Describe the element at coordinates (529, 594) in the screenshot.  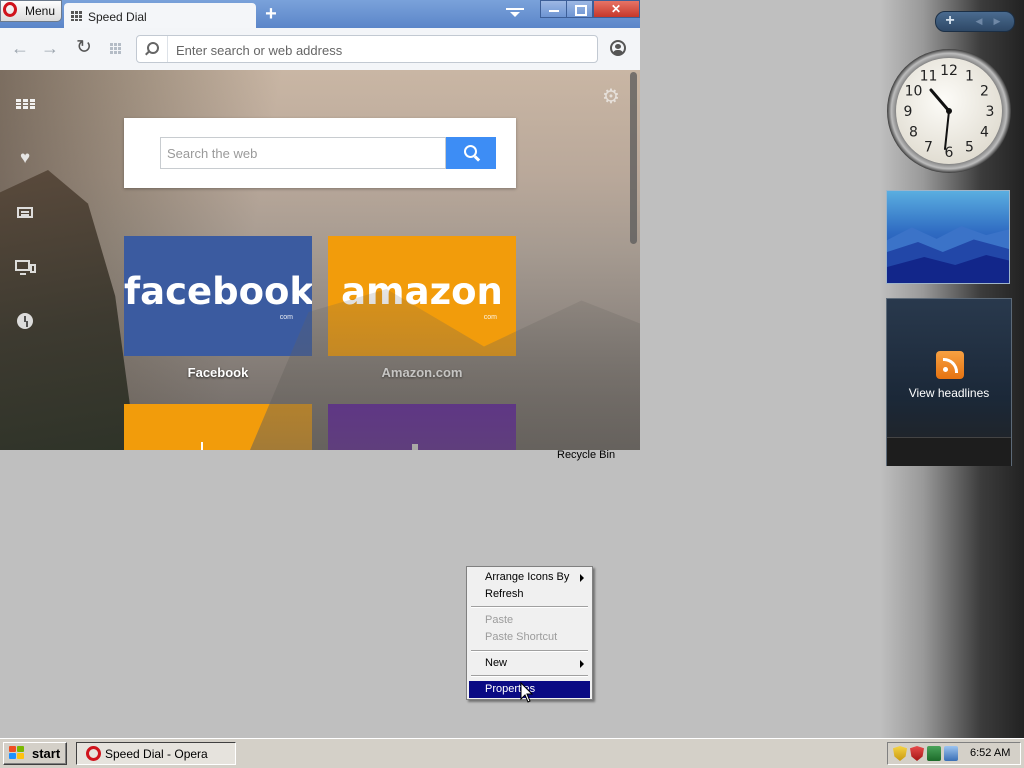
I see `menu-item-refresh: Refresh` at that location.